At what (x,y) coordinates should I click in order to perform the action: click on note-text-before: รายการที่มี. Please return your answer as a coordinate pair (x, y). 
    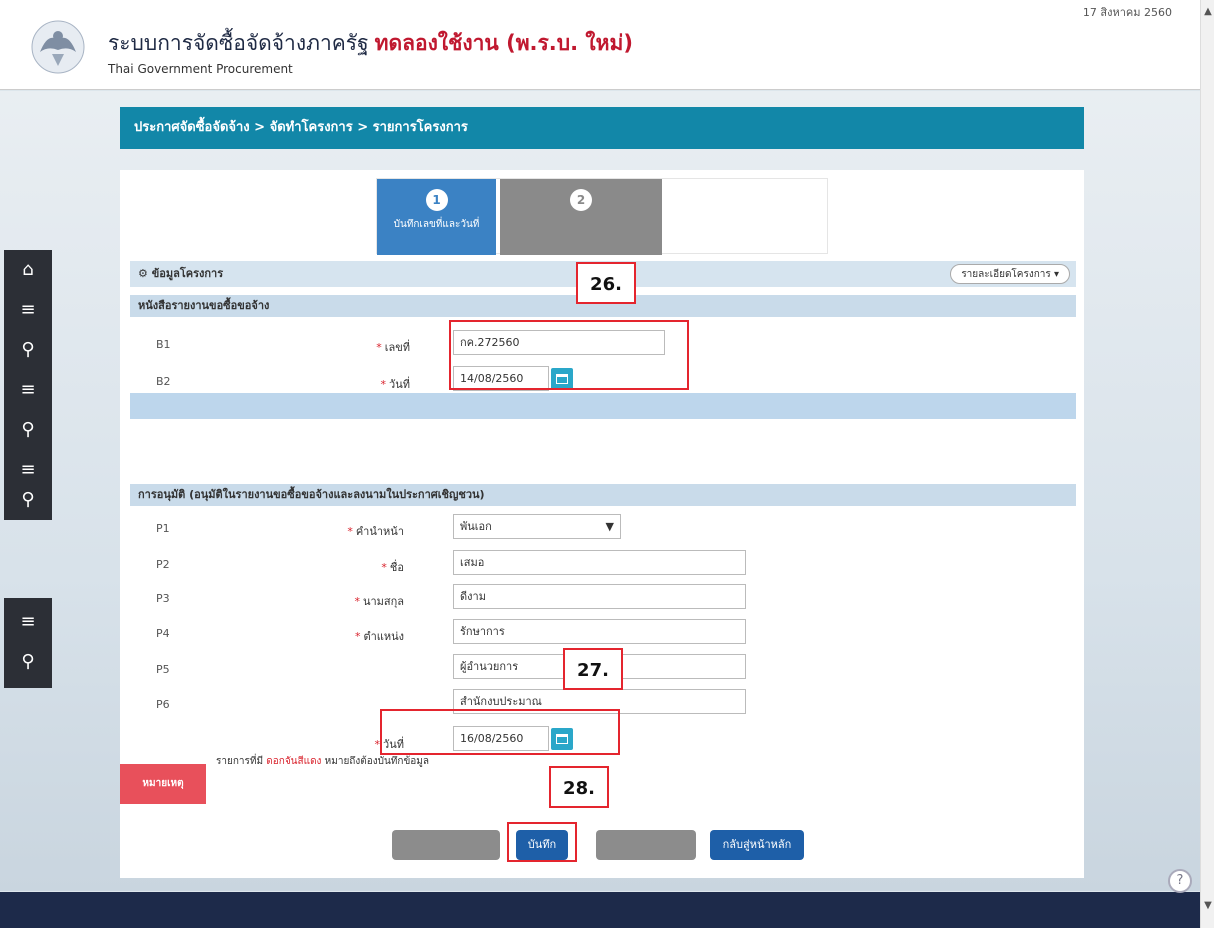
    Looking at the image, I should click on (240, 761).